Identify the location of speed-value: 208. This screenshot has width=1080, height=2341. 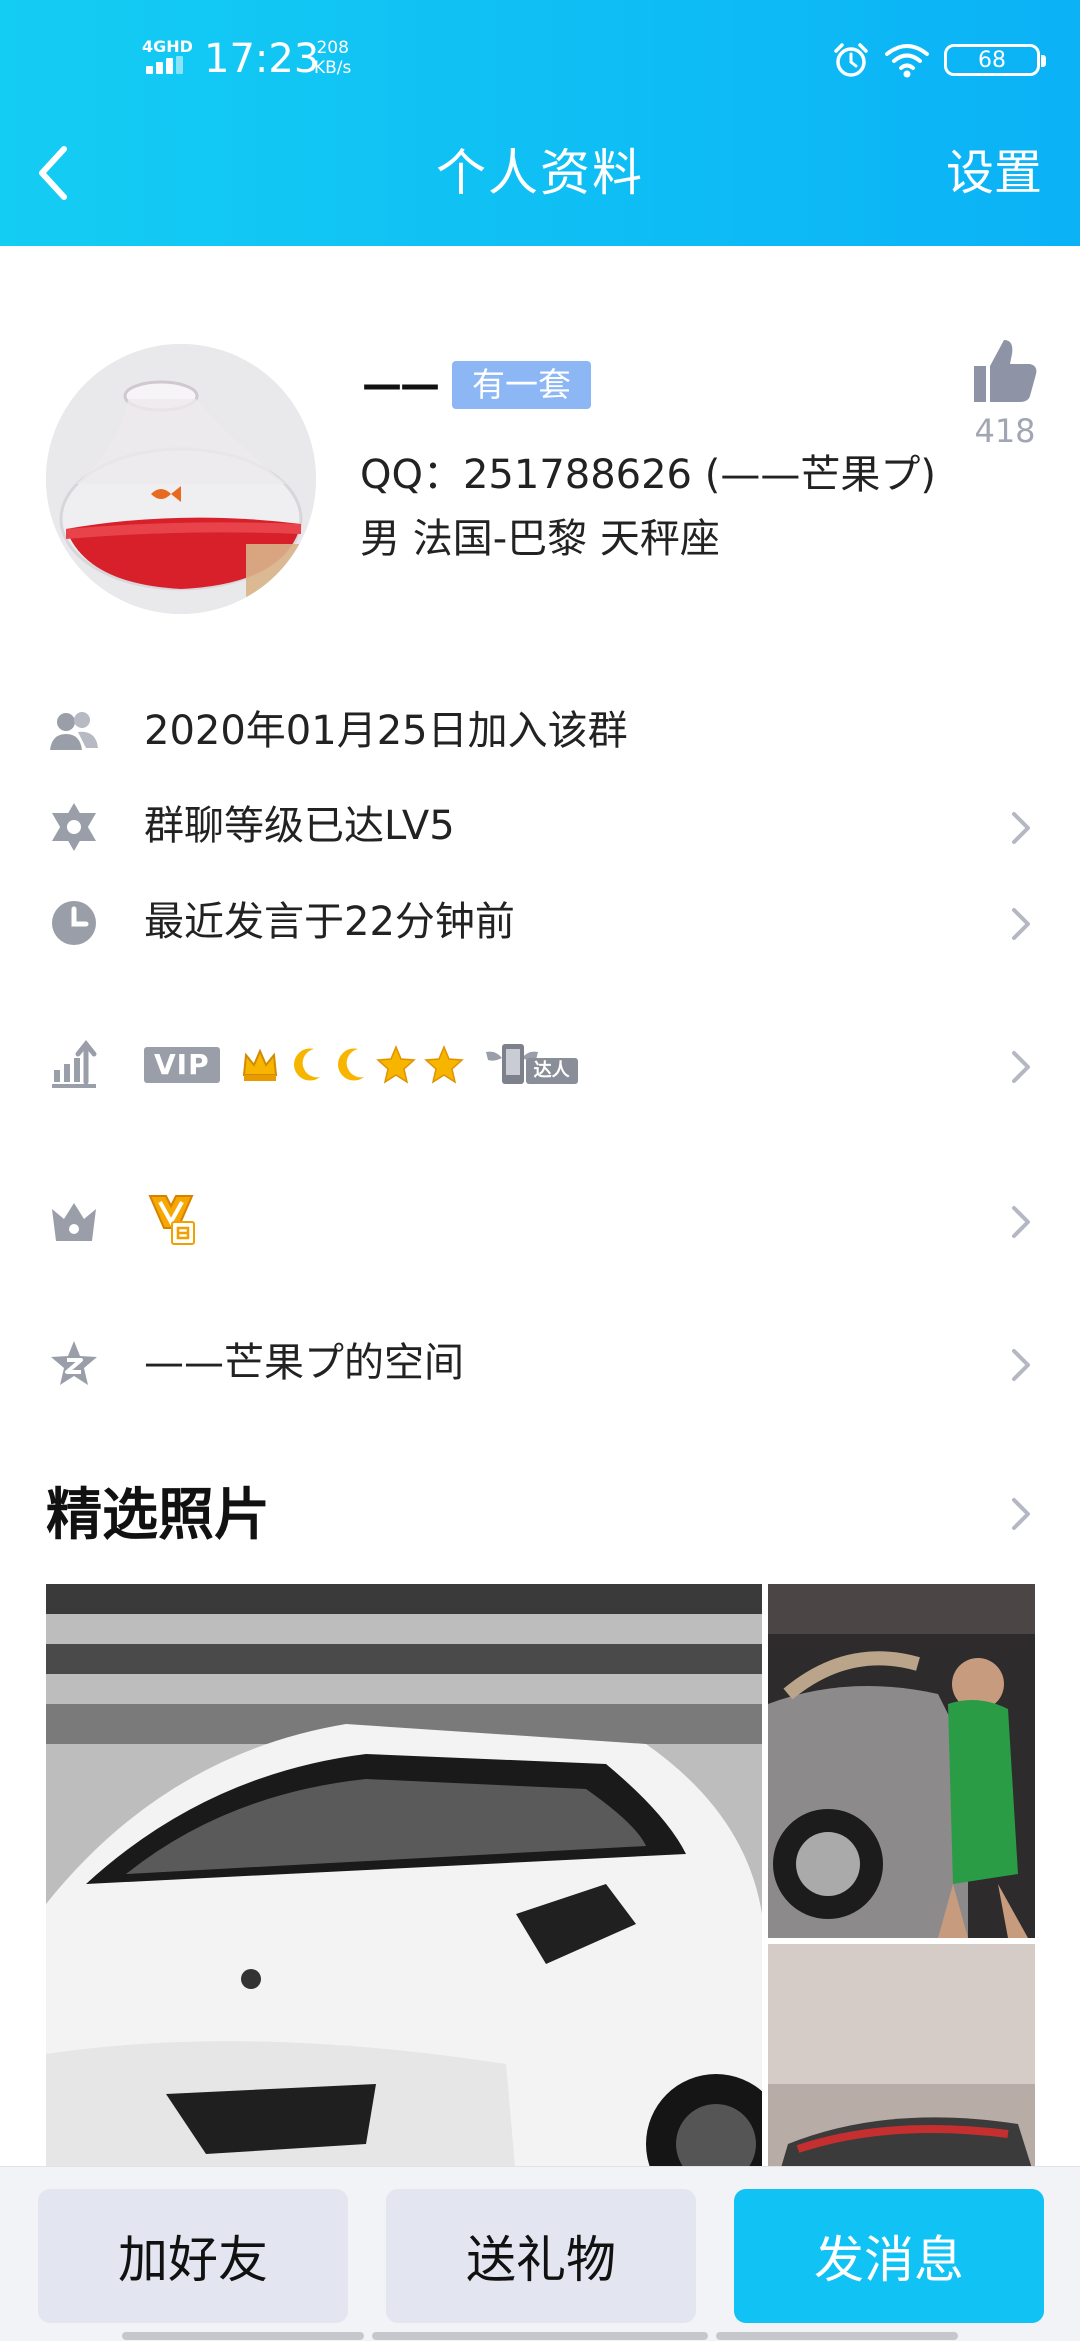
(332, 48).